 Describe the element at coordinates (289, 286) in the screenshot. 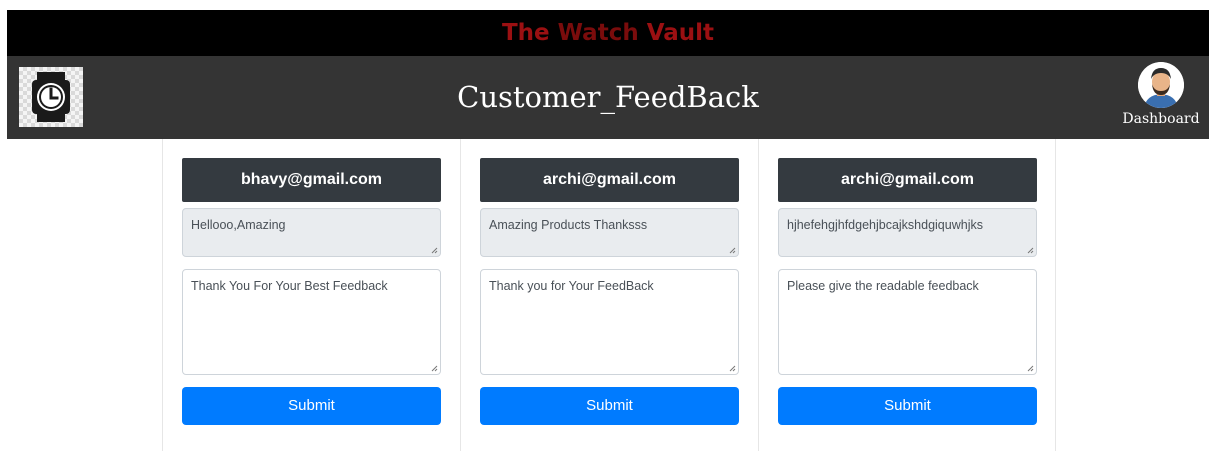

I see `reply-text: Thank You For Your Best Feedback` at that location.